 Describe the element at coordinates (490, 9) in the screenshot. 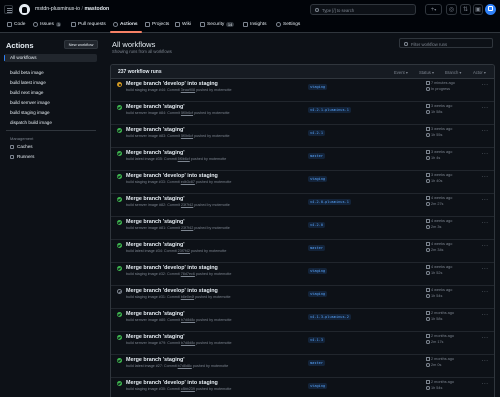

I see `avatar` at that location.